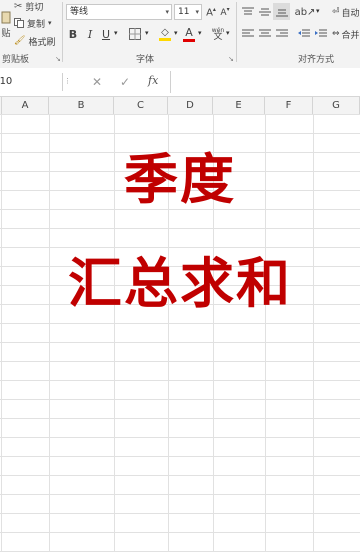  Describe the element at coordinates (79, 12) in the screenshot. I see `font-name-value: 等线` at that location.